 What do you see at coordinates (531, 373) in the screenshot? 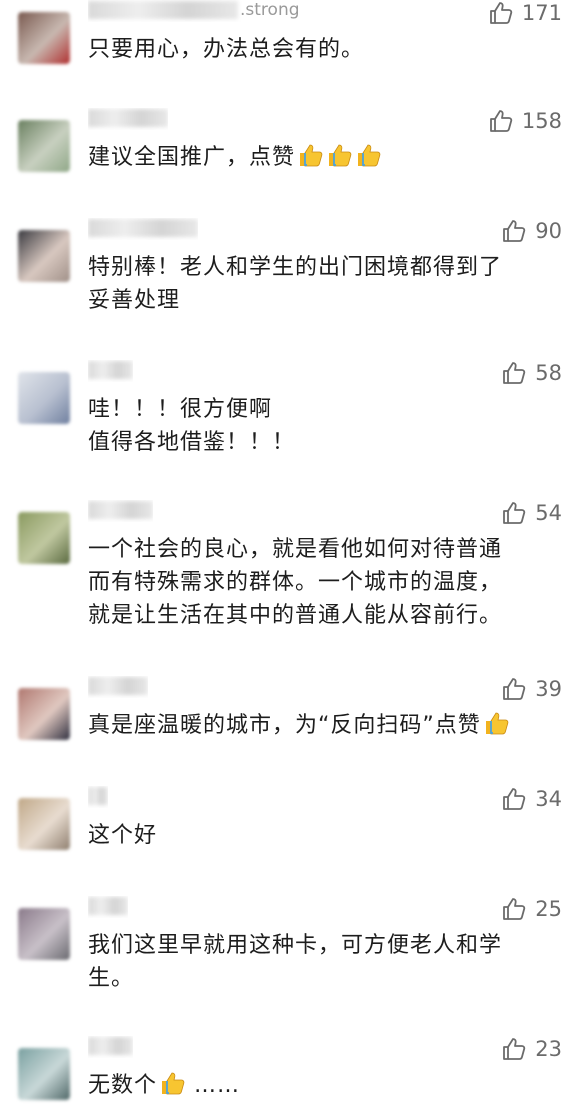
I see `like-button: 58` at bounding box center [531, 373].